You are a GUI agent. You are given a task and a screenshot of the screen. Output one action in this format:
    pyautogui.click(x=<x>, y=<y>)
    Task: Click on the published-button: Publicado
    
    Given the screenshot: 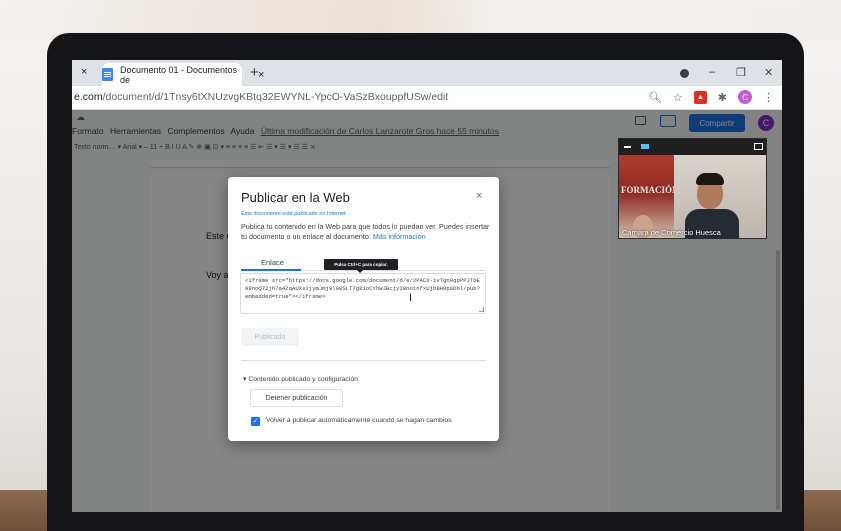 What is the action you would take?
    pyautogui.click(x=270, y=337)
    